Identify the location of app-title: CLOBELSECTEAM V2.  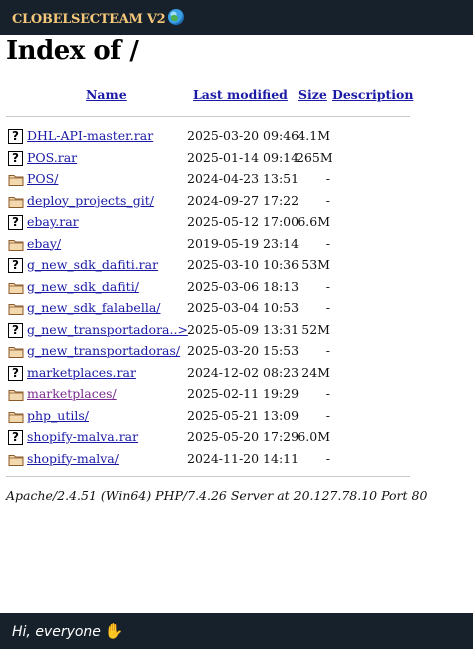
(98, 17).